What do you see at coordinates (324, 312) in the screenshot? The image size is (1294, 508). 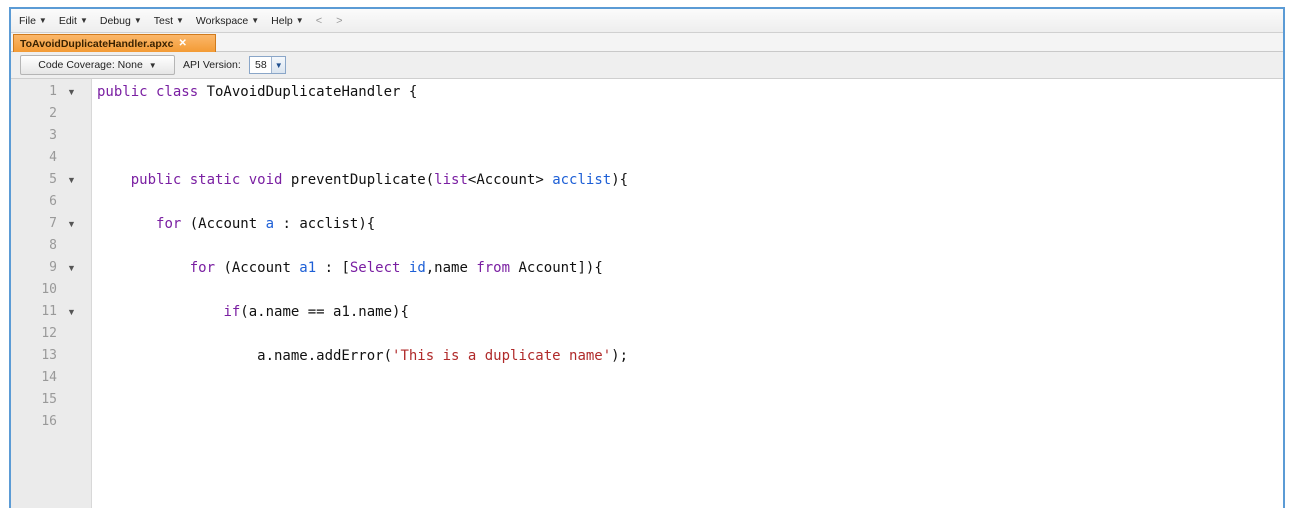 I see `code-token: (a.name == a1.name){` at bounding box center [324, 312].